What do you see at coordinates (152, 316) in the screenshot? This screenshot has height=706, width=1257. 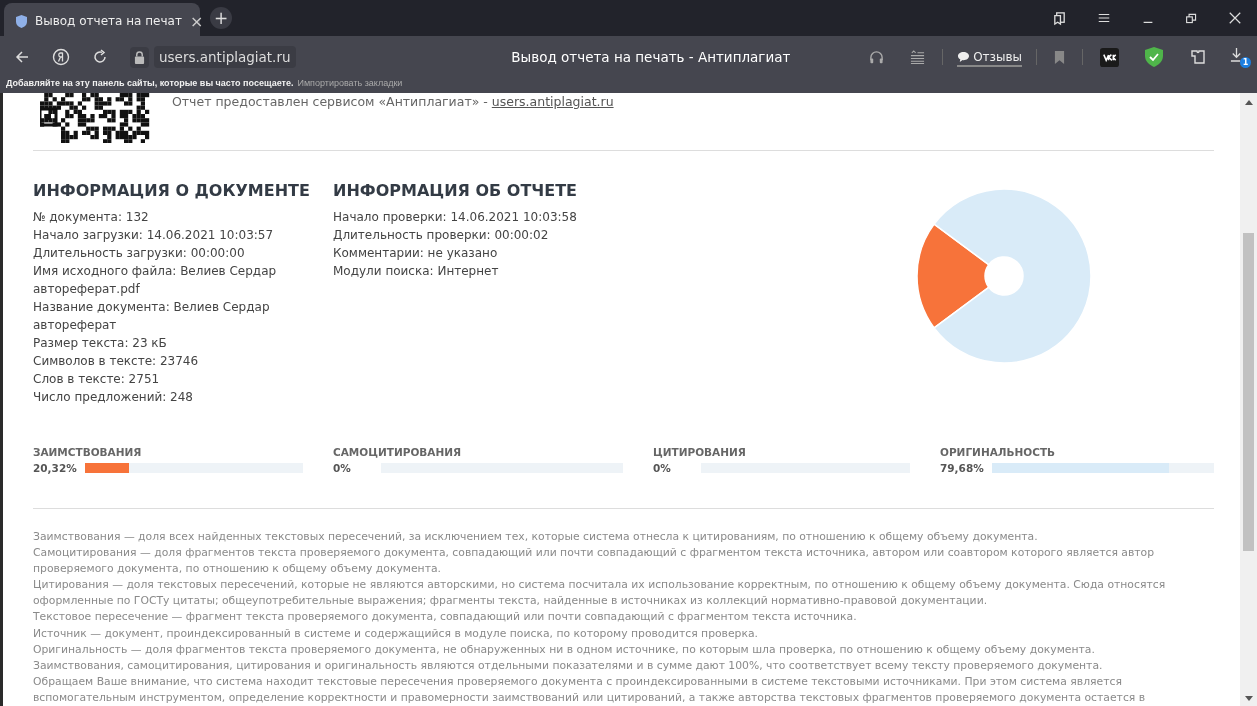 I see `info-line: Название документа: Велиев Сердар автореферат` at bounding box center [152, 316].